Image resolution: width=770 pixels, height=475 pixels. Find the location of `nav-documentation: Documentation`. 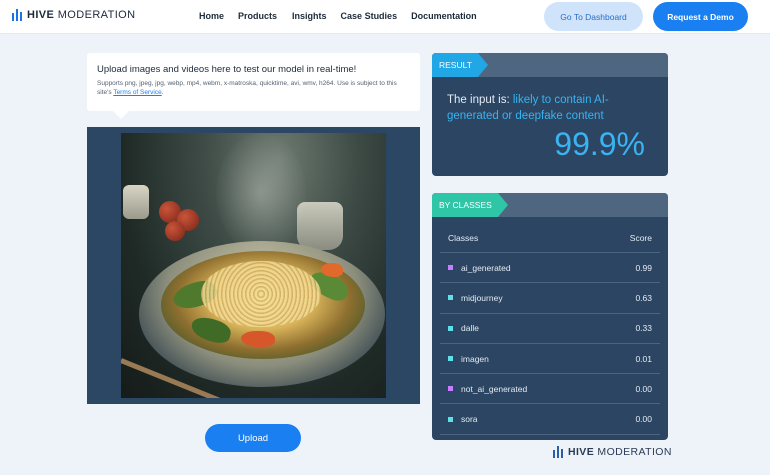

nav-documentation: Documentation is located at coordinates (444, 16).